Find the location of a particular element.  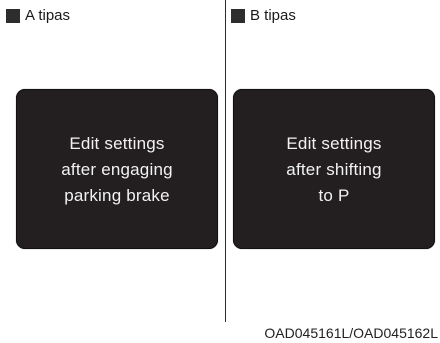

display-message-b: Edit settings after shifting to P is located at coordinates (334, 169).